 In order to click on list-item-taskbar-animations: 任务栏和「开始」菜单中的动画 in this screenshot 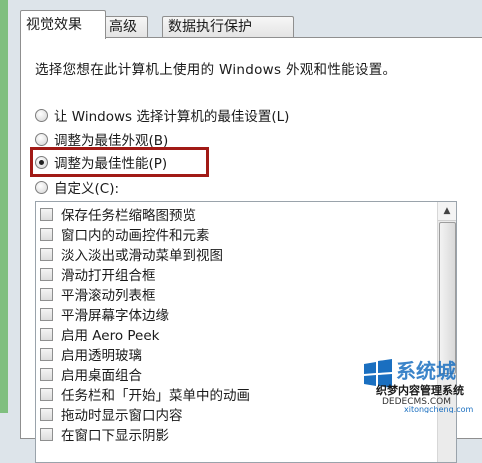, I will do `click(145, 394)`.